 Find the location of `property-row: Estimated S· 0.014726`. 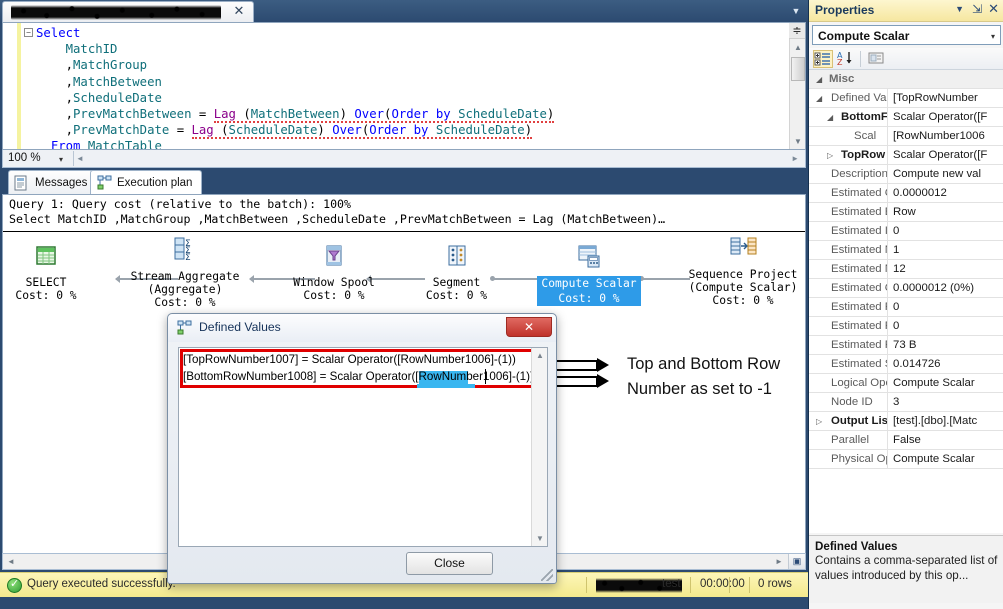

property-row: Estimated S· 0.014726 is located at coordinates (906, 364).